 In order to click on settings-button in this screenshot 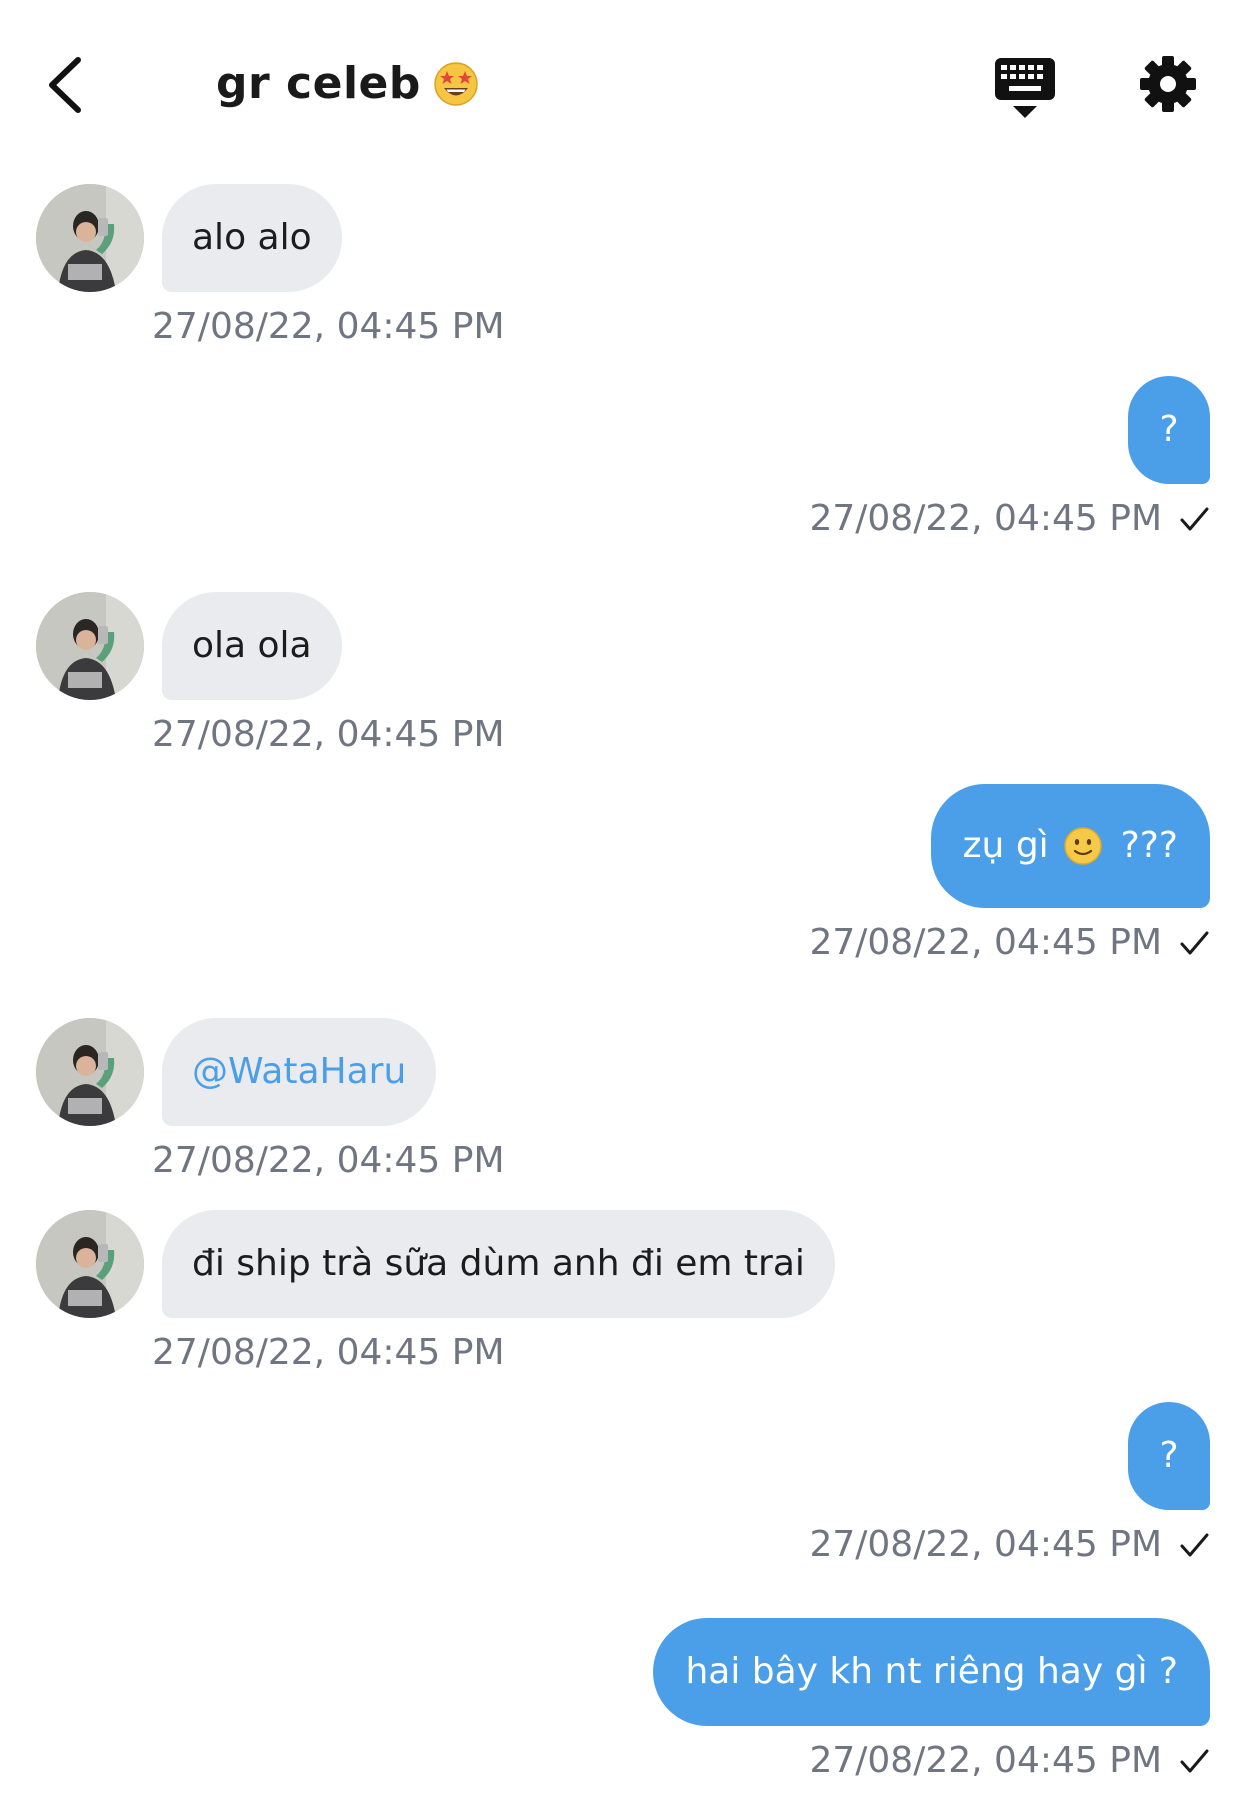, I will do `click(1168, 84)`.